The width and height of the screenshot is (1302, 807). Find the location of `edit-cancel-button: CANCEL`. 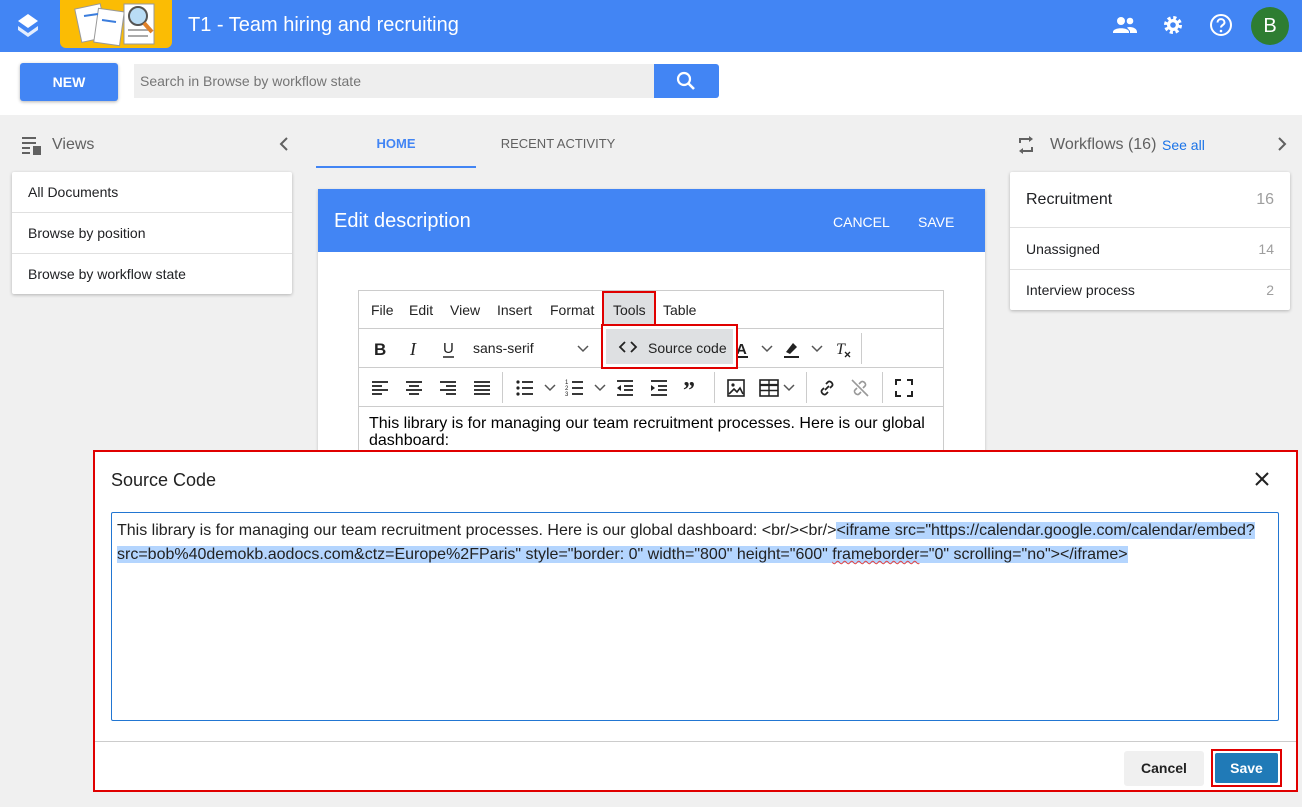

edit-cancel-button: CANCEL is located at coordinates (861, 222).